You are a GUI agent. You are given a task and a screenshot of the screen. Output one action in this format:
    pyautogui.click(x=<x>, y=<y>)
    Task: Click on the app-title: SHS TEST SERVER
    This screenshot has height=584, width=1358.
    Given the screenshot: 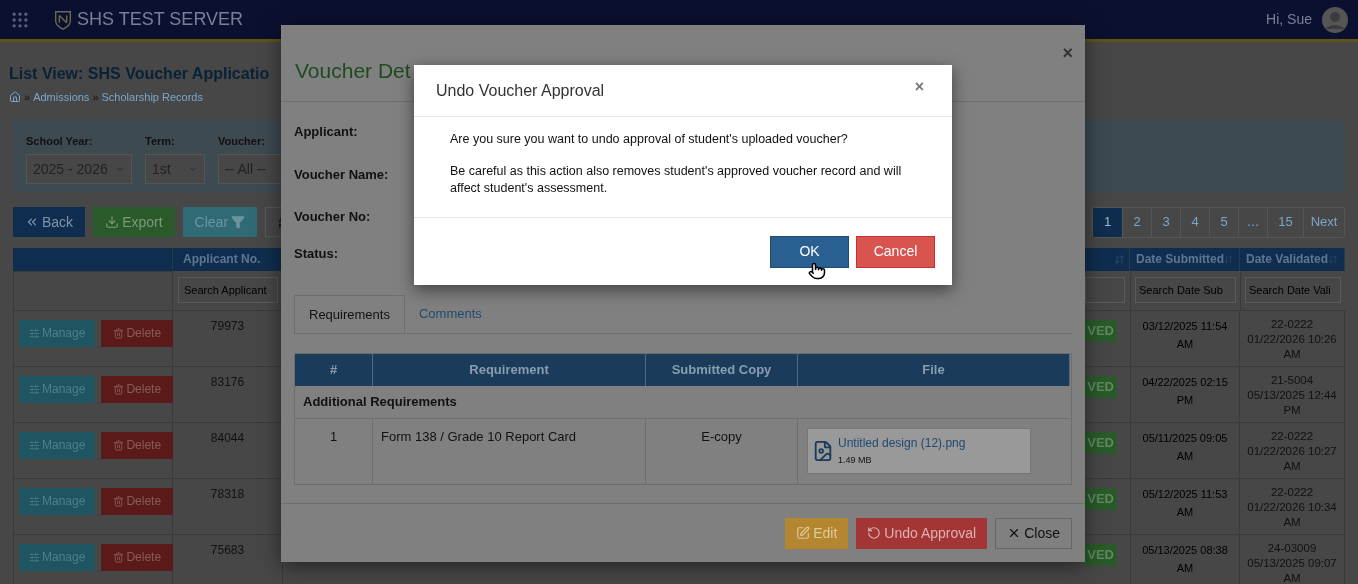 What is the action you would take?
    pyautogui.click(x=160, y=19)
    